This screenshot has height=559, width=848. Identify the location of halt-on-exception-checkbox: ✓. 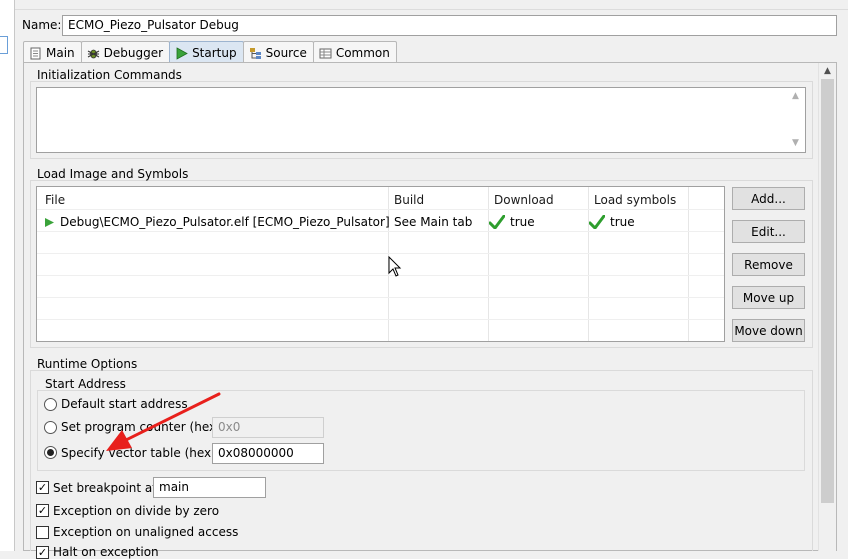
(42, 552).